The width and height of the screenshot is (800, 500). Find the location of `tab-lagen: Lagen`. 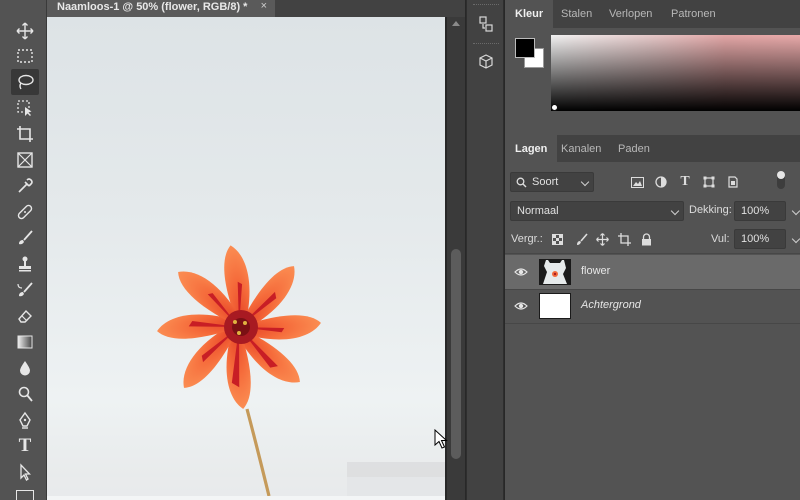

tab-lagen: Lagen is located at coordinates (531, 149).